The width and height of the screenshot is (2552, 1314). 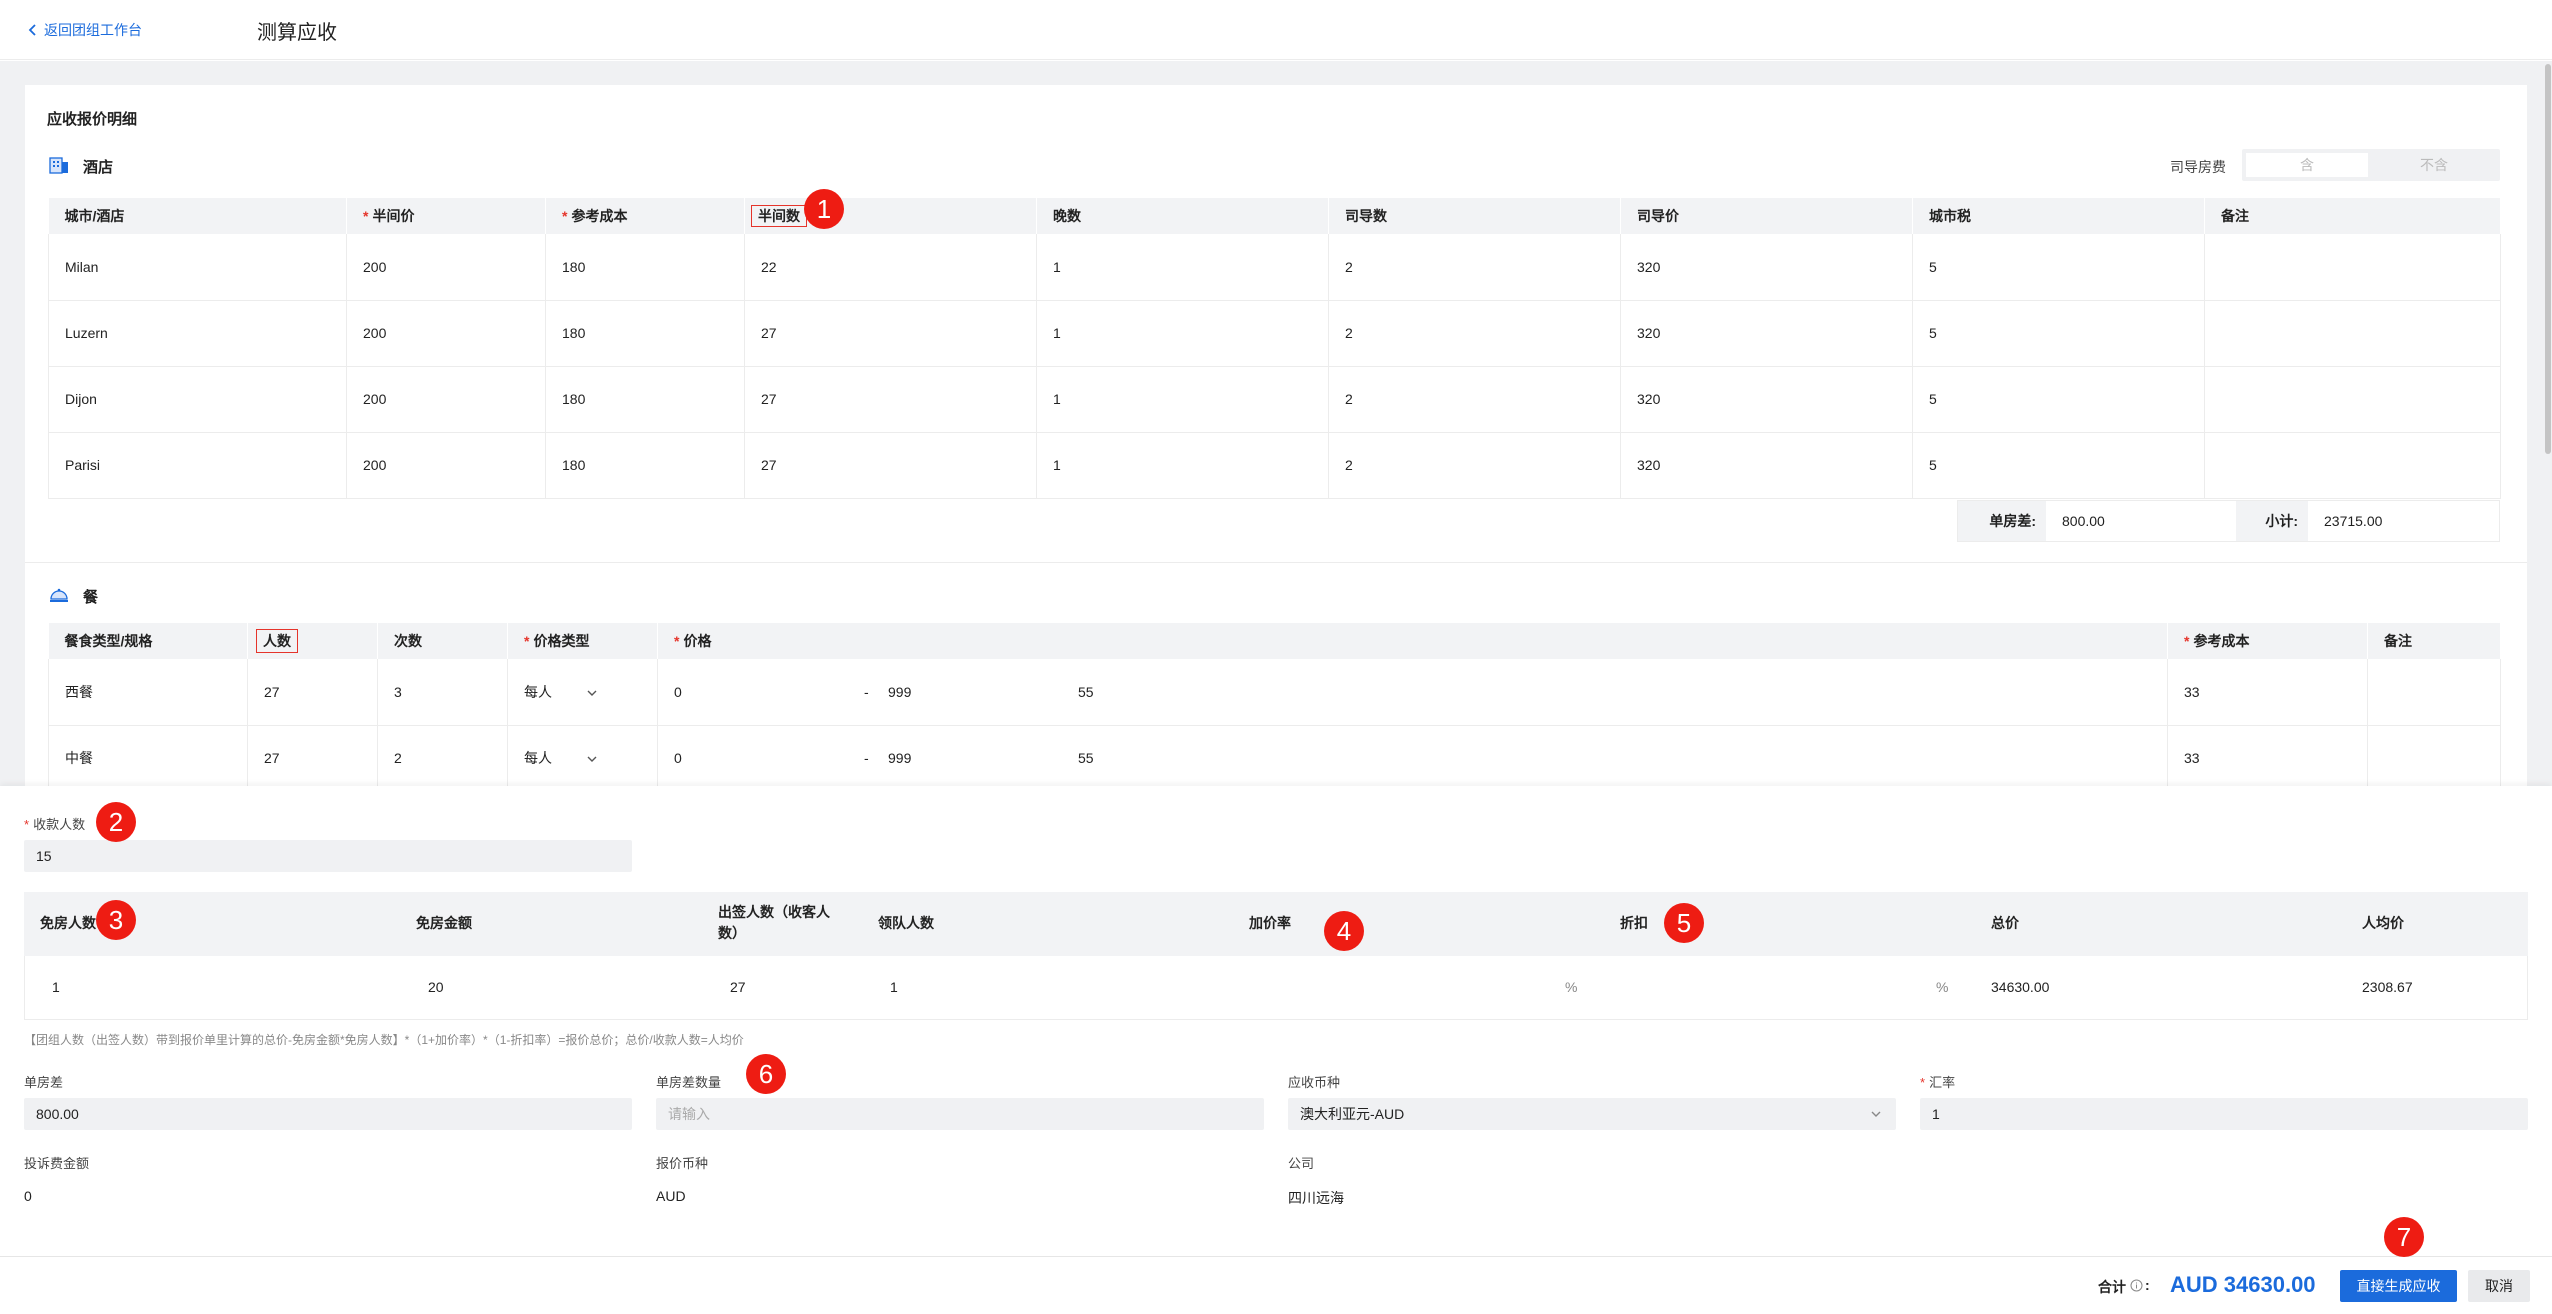 I want to click on cell-city: Dijon, so click(x=197, y=399).